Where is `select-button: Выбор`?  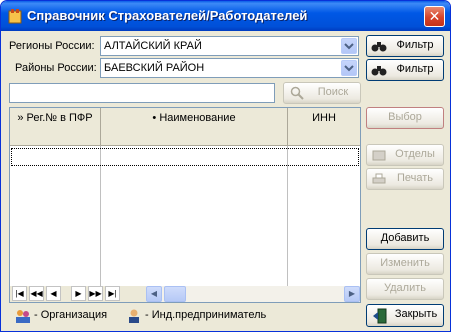 select-button: Выбор is located at coordinates (405, 118).